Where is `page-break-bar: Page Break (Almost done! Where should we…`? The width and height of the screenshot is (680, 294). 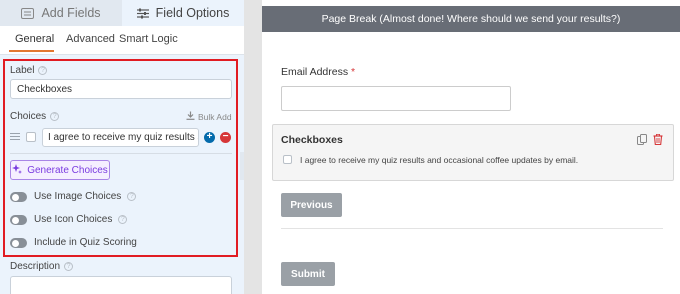
page-break-bar: Page Break (Almost done! Where should we… is located at coordinates (471, 19).